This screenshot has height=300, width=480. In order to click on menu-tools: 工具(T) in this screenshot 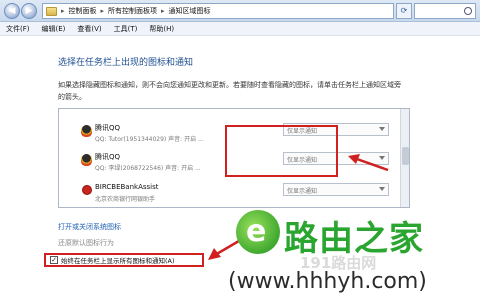, I will do `click(126, 29)`.